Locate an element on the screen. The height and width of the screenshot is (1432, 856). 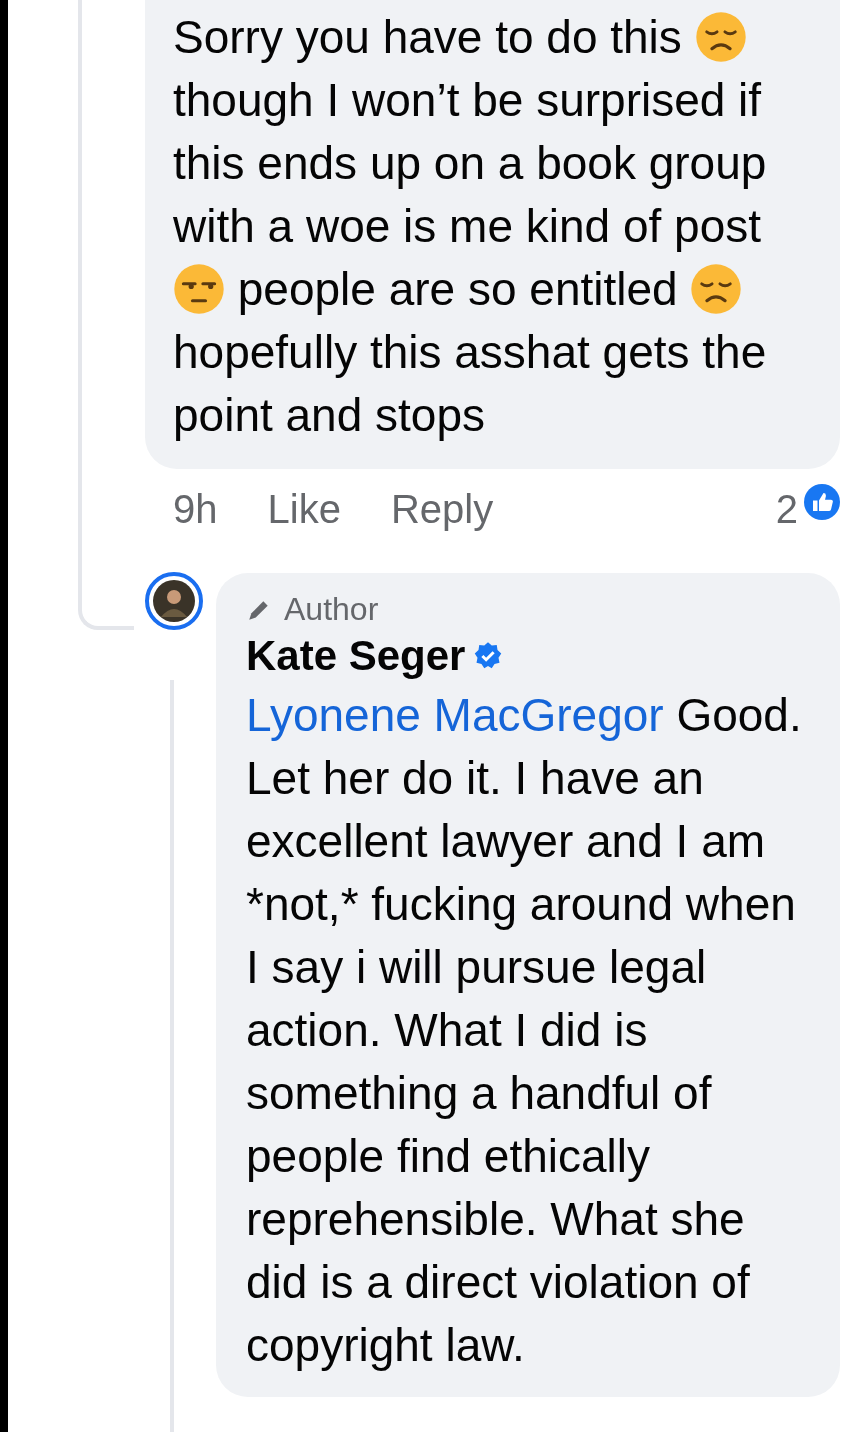
comment-time: 9h is located at coordinates (195, 509).